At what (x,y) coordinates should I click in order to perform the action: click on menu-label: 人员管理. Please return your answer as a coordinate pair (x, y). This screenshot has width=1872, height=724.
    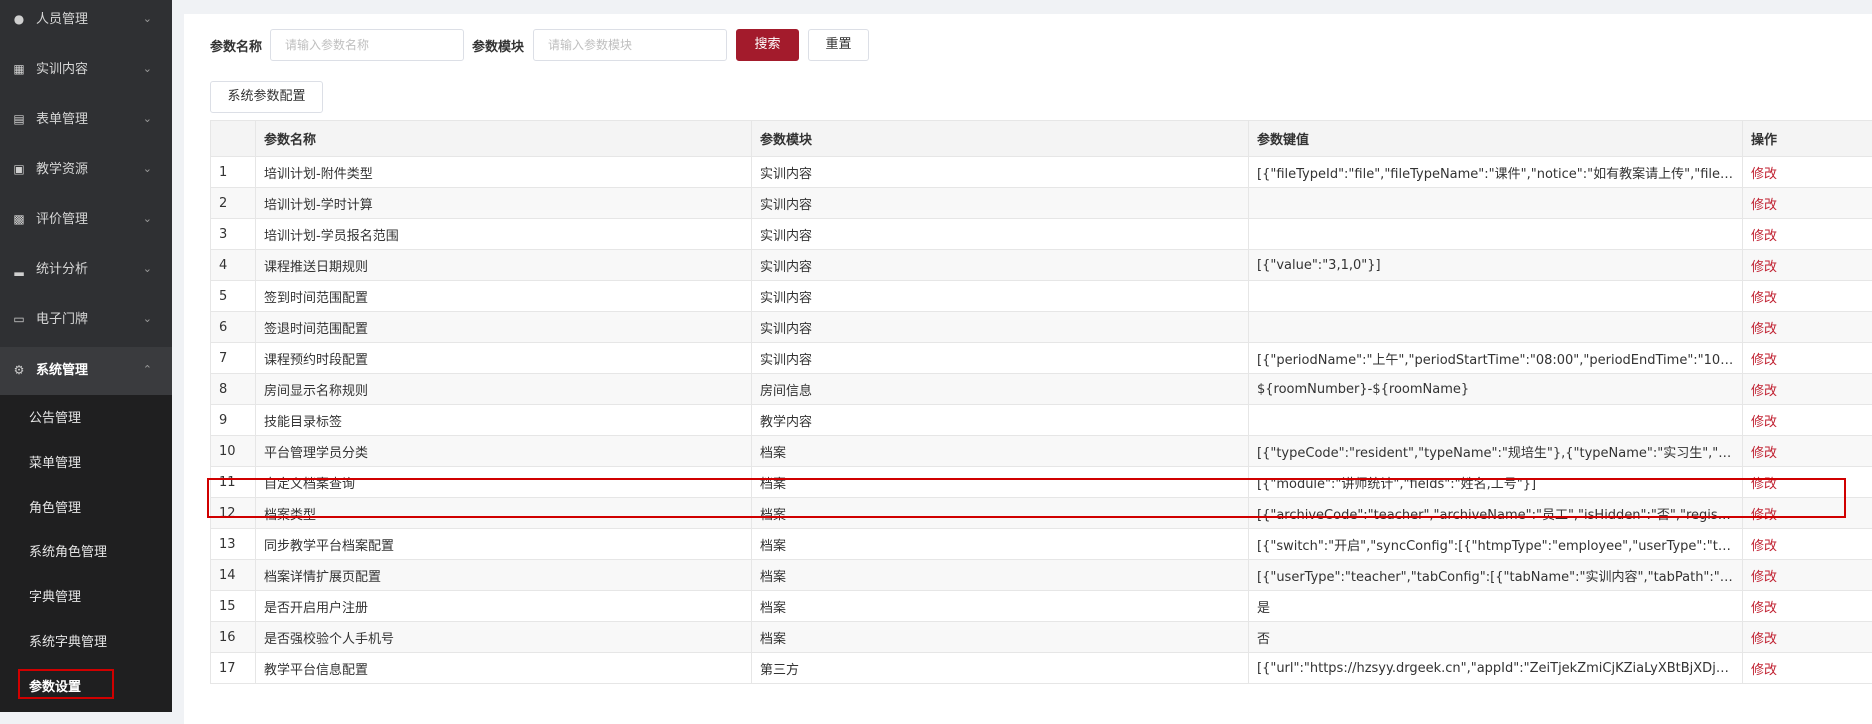
    Looking at the image, I should click on (62, 20).